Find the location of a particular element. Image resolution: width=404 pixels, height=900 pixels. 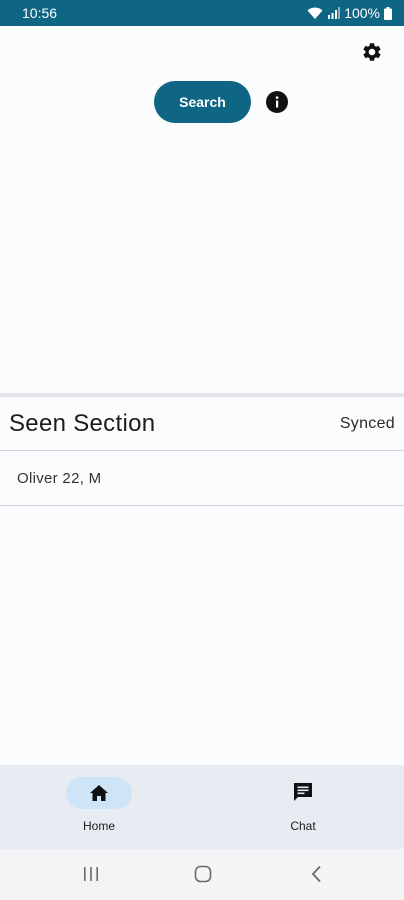

section-title: Seen Section is located at coordinates (82, 423).